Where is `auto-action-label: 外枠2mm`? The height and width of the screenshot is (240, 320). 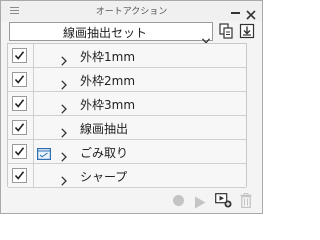 auto-action-label: 外枠2mm is located at coordinates (108, 81).